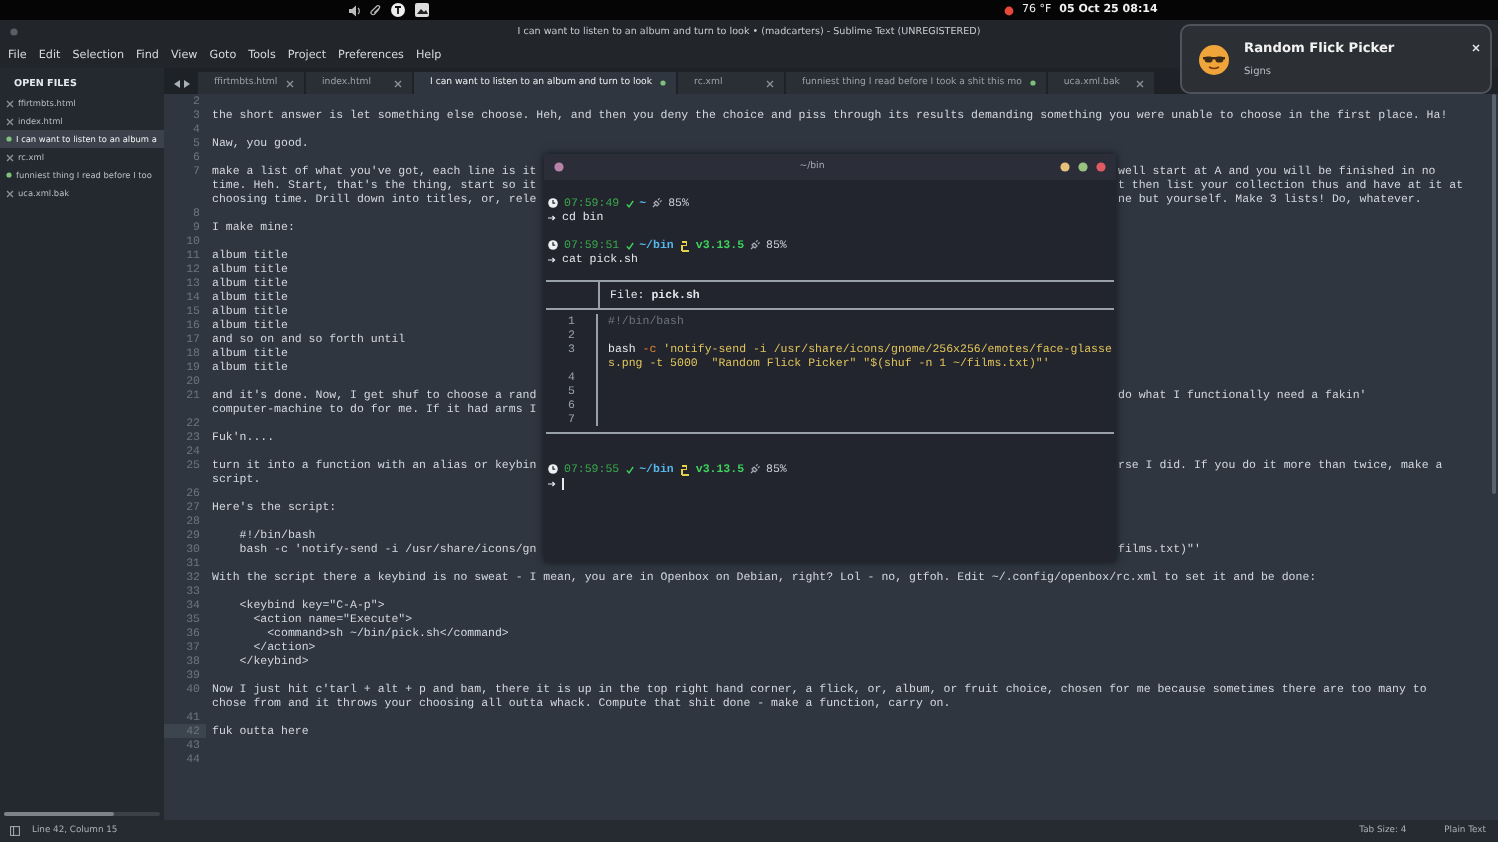  I want to click on status-dot-icon, so click(1009, 10).